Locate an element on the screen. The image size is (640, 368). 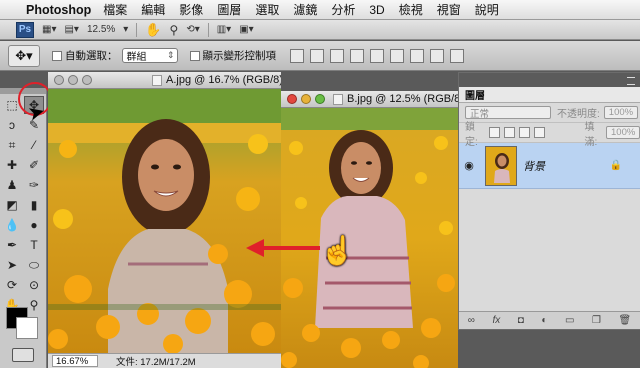
align-bottom-icon is located at coordinates (337, 55).